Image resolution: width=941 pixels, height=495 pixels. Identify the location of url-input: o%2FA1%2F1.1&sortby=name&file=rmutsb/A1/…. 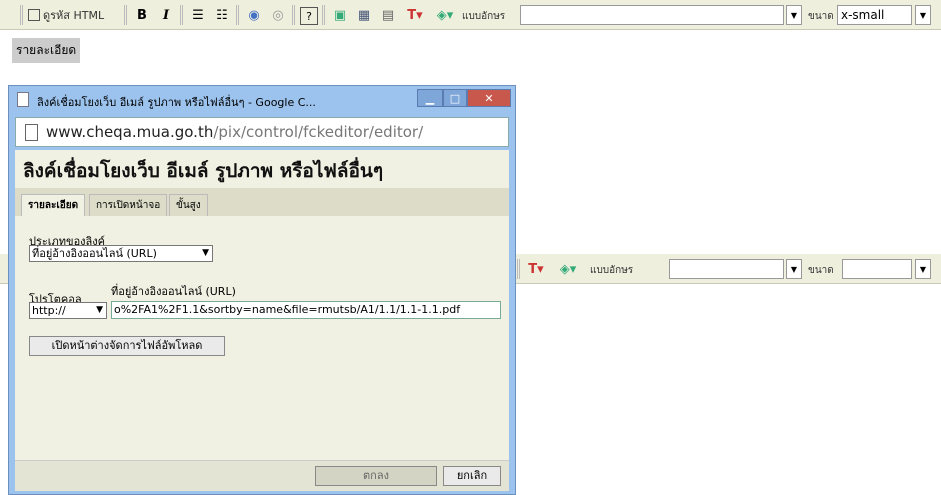
(306, 310).